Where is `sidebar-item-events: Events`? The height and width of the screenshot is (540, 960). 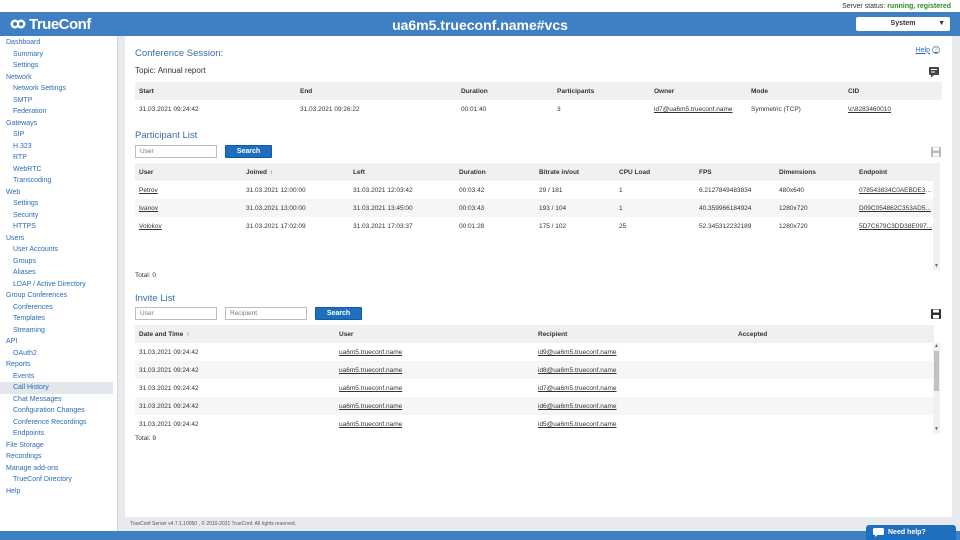
sidebar-item-events: Events is located at coordinates (58, 377).